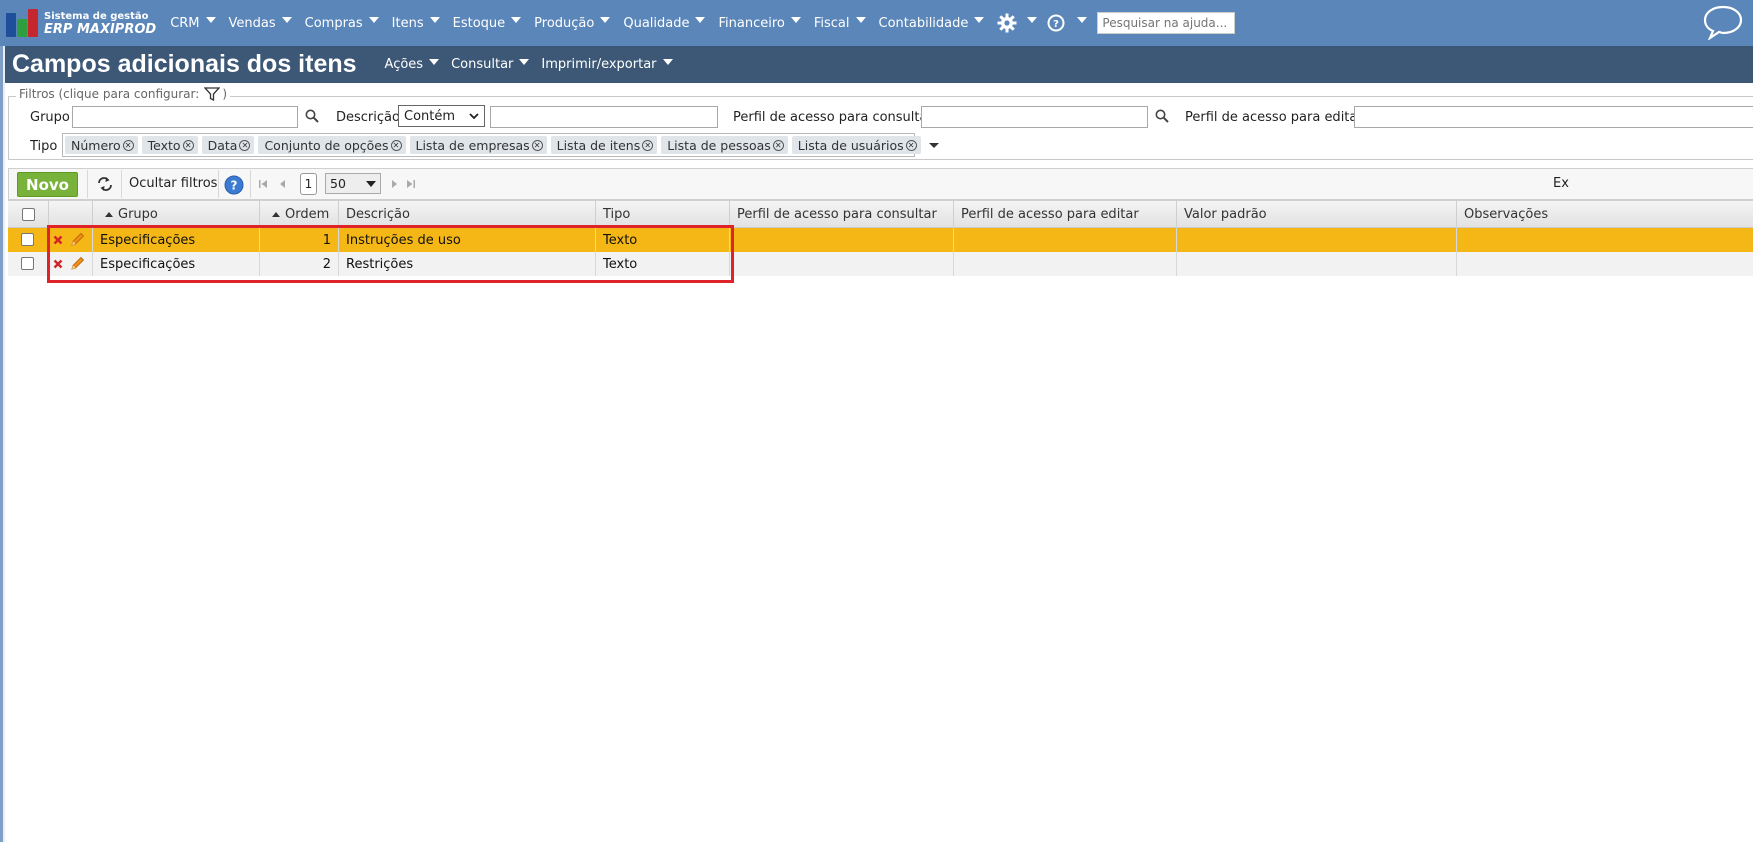  I want to click on chip-lista-usuarios: Lista de usuários ✕, so click(856, 145).